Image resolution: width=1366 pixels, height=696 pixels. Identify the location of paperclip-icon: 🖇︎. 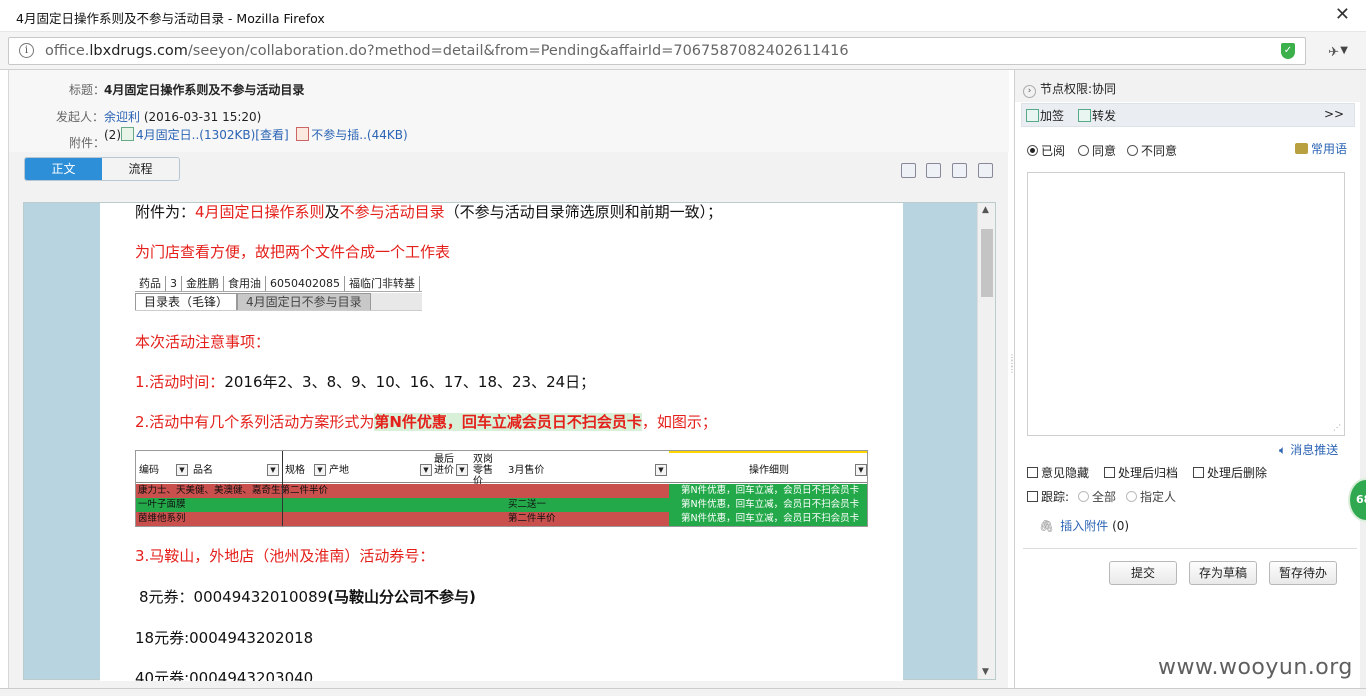
(1047, 526).